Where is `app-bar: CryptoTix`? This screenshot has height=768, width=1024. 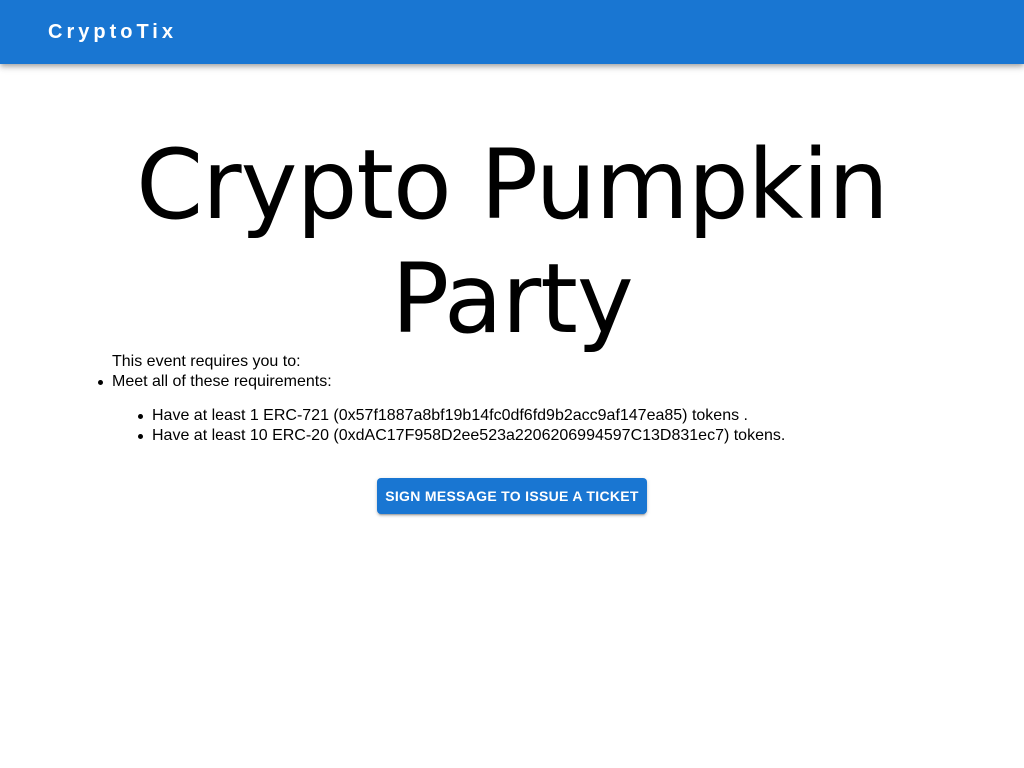 app-bar: CryptoTix is located at coordinates (512, 32).